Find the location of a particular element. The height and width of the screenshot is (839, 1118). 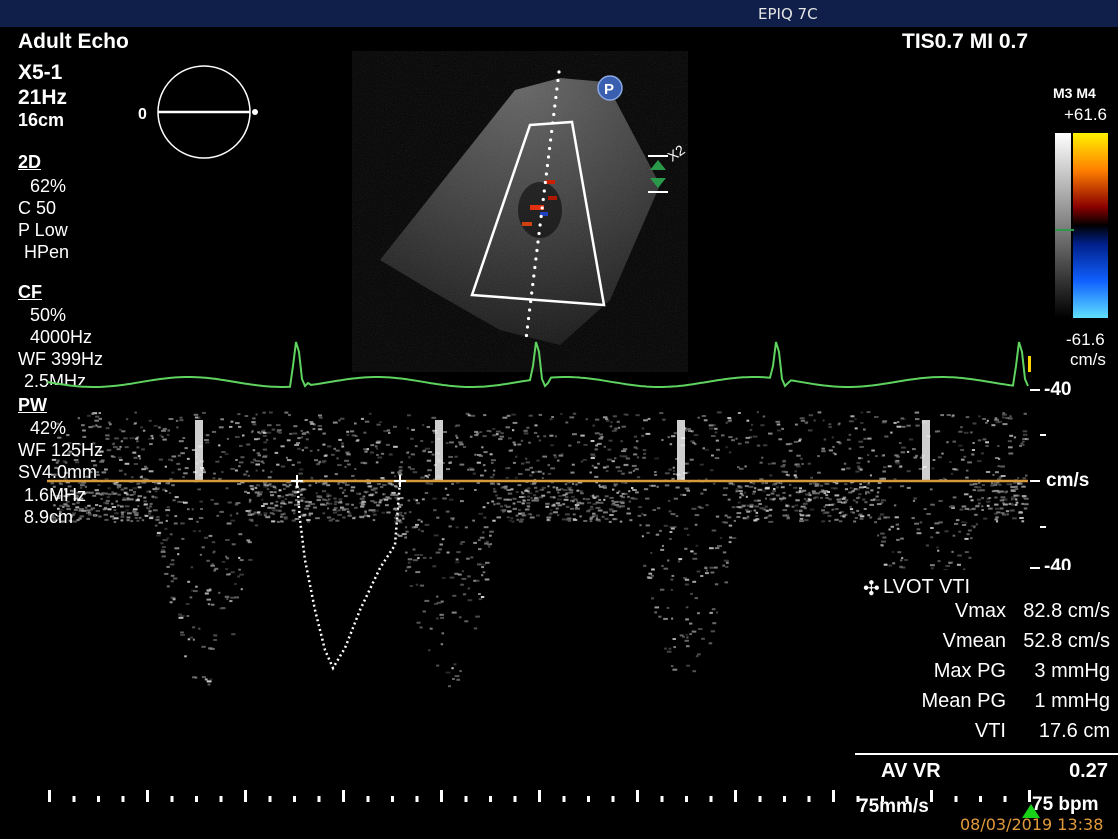

velocity-scale is located at coordinates (1038, 479).